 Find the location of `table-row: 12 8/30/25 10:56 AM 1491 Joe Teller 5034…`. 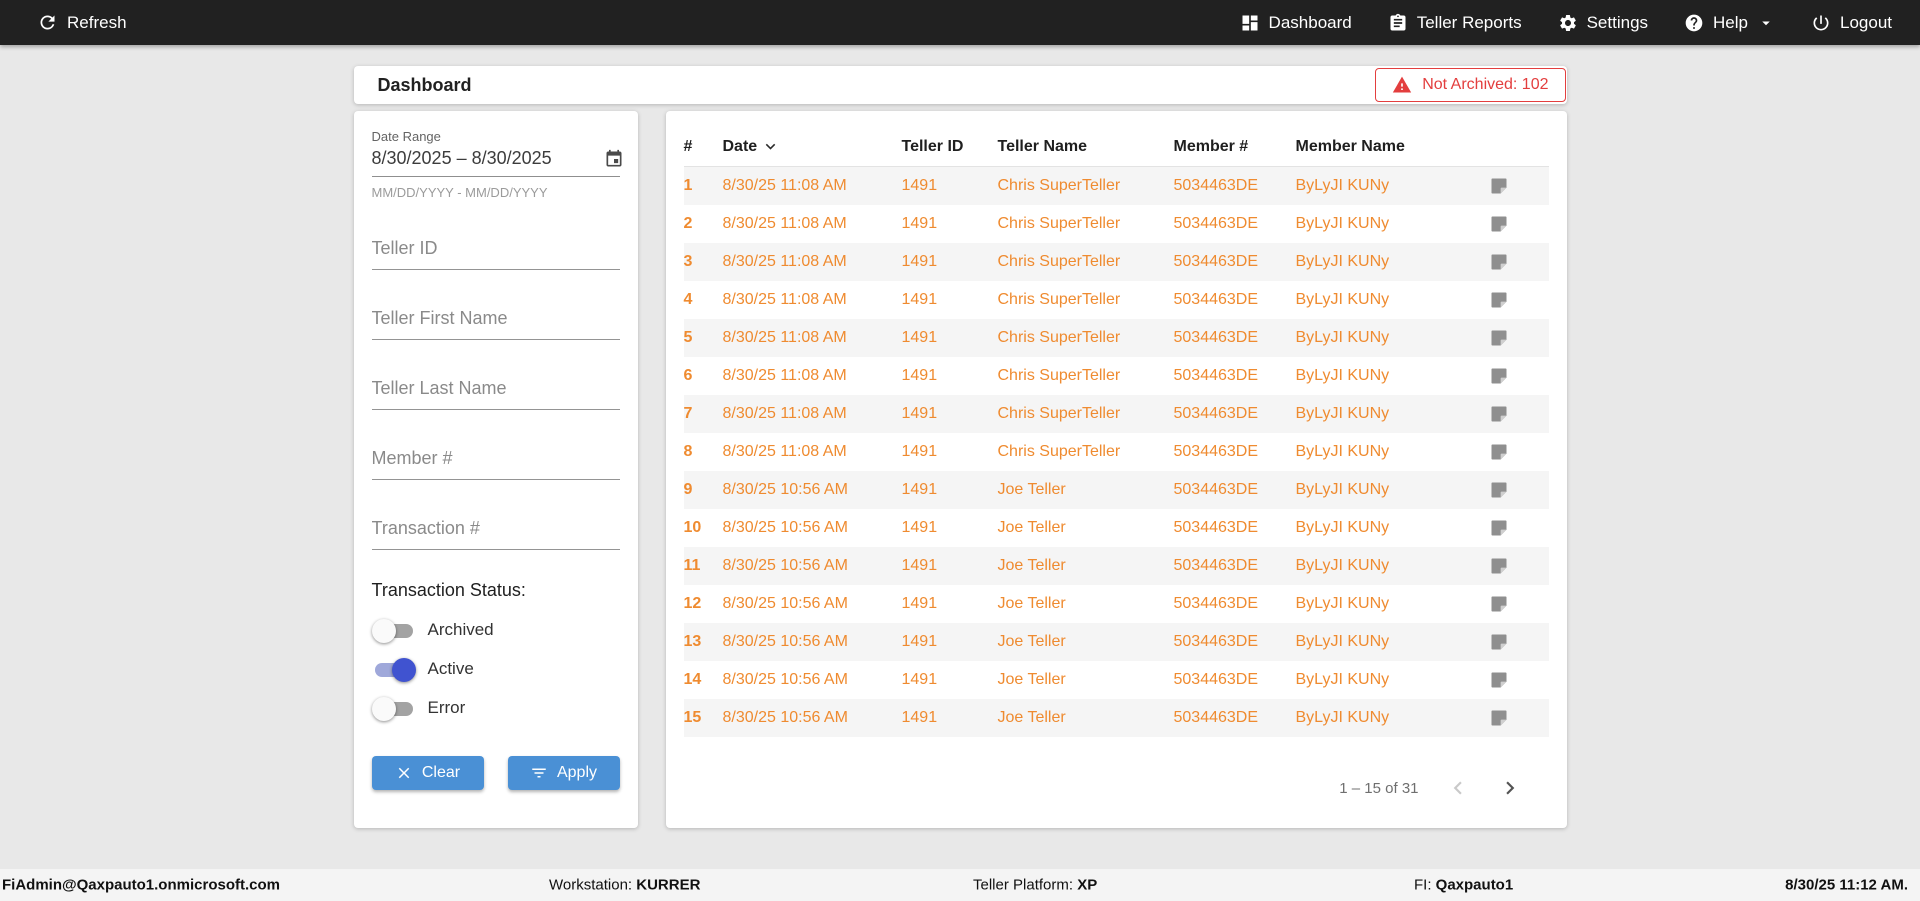

table-row: 12 8/30/25 10:56 AM 1491 Joe Teller 5034… is located at coordinates (1116, 604).